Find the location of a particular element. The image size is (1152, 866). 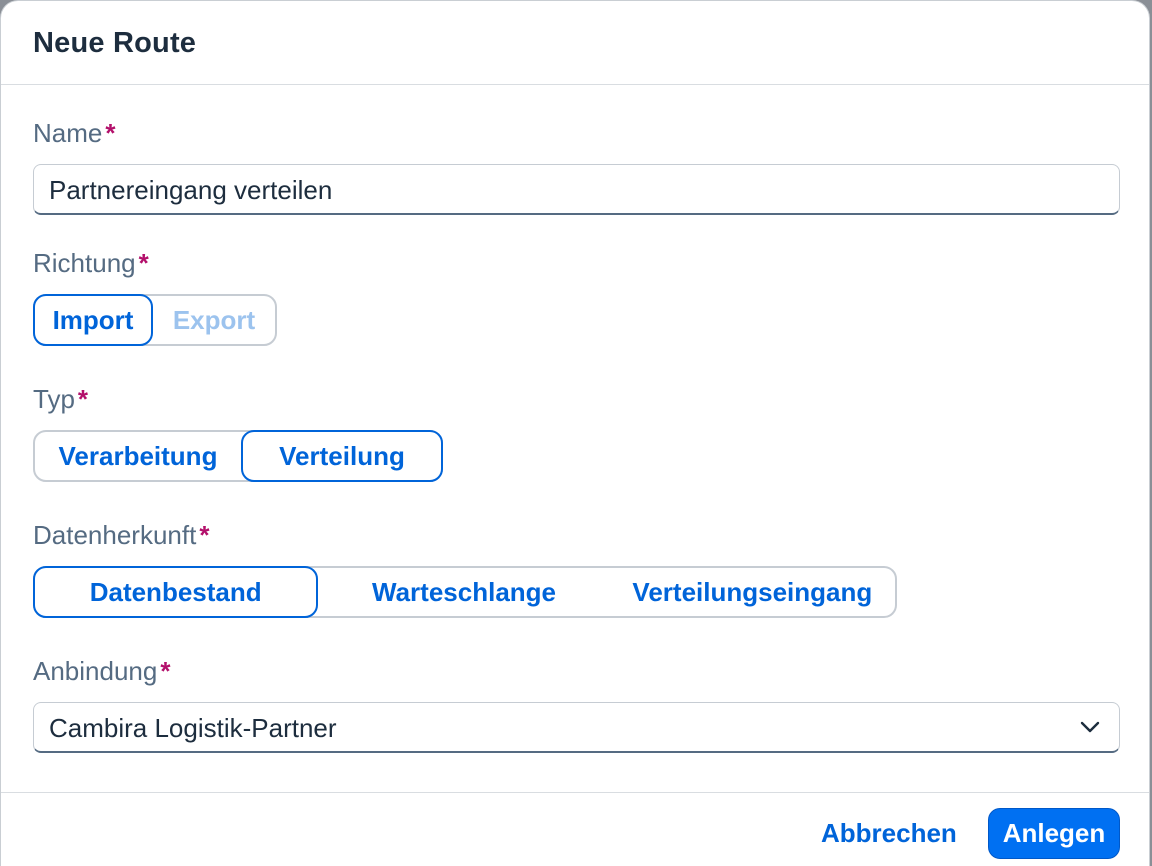

direction-label: Richtung * is located at coordinates (91, 263).